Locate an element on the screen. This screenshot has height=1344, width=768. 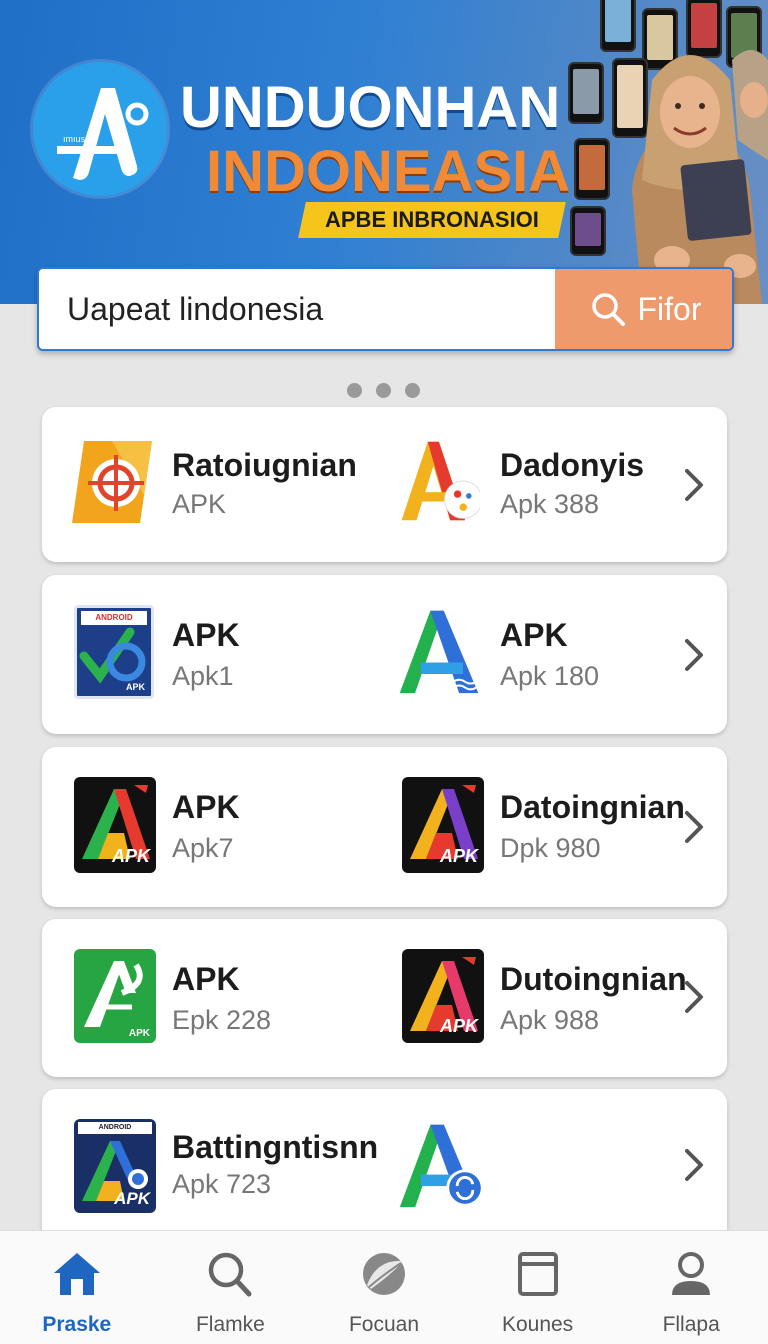
app-logo: ımıus is located at coordinates (100, 129).